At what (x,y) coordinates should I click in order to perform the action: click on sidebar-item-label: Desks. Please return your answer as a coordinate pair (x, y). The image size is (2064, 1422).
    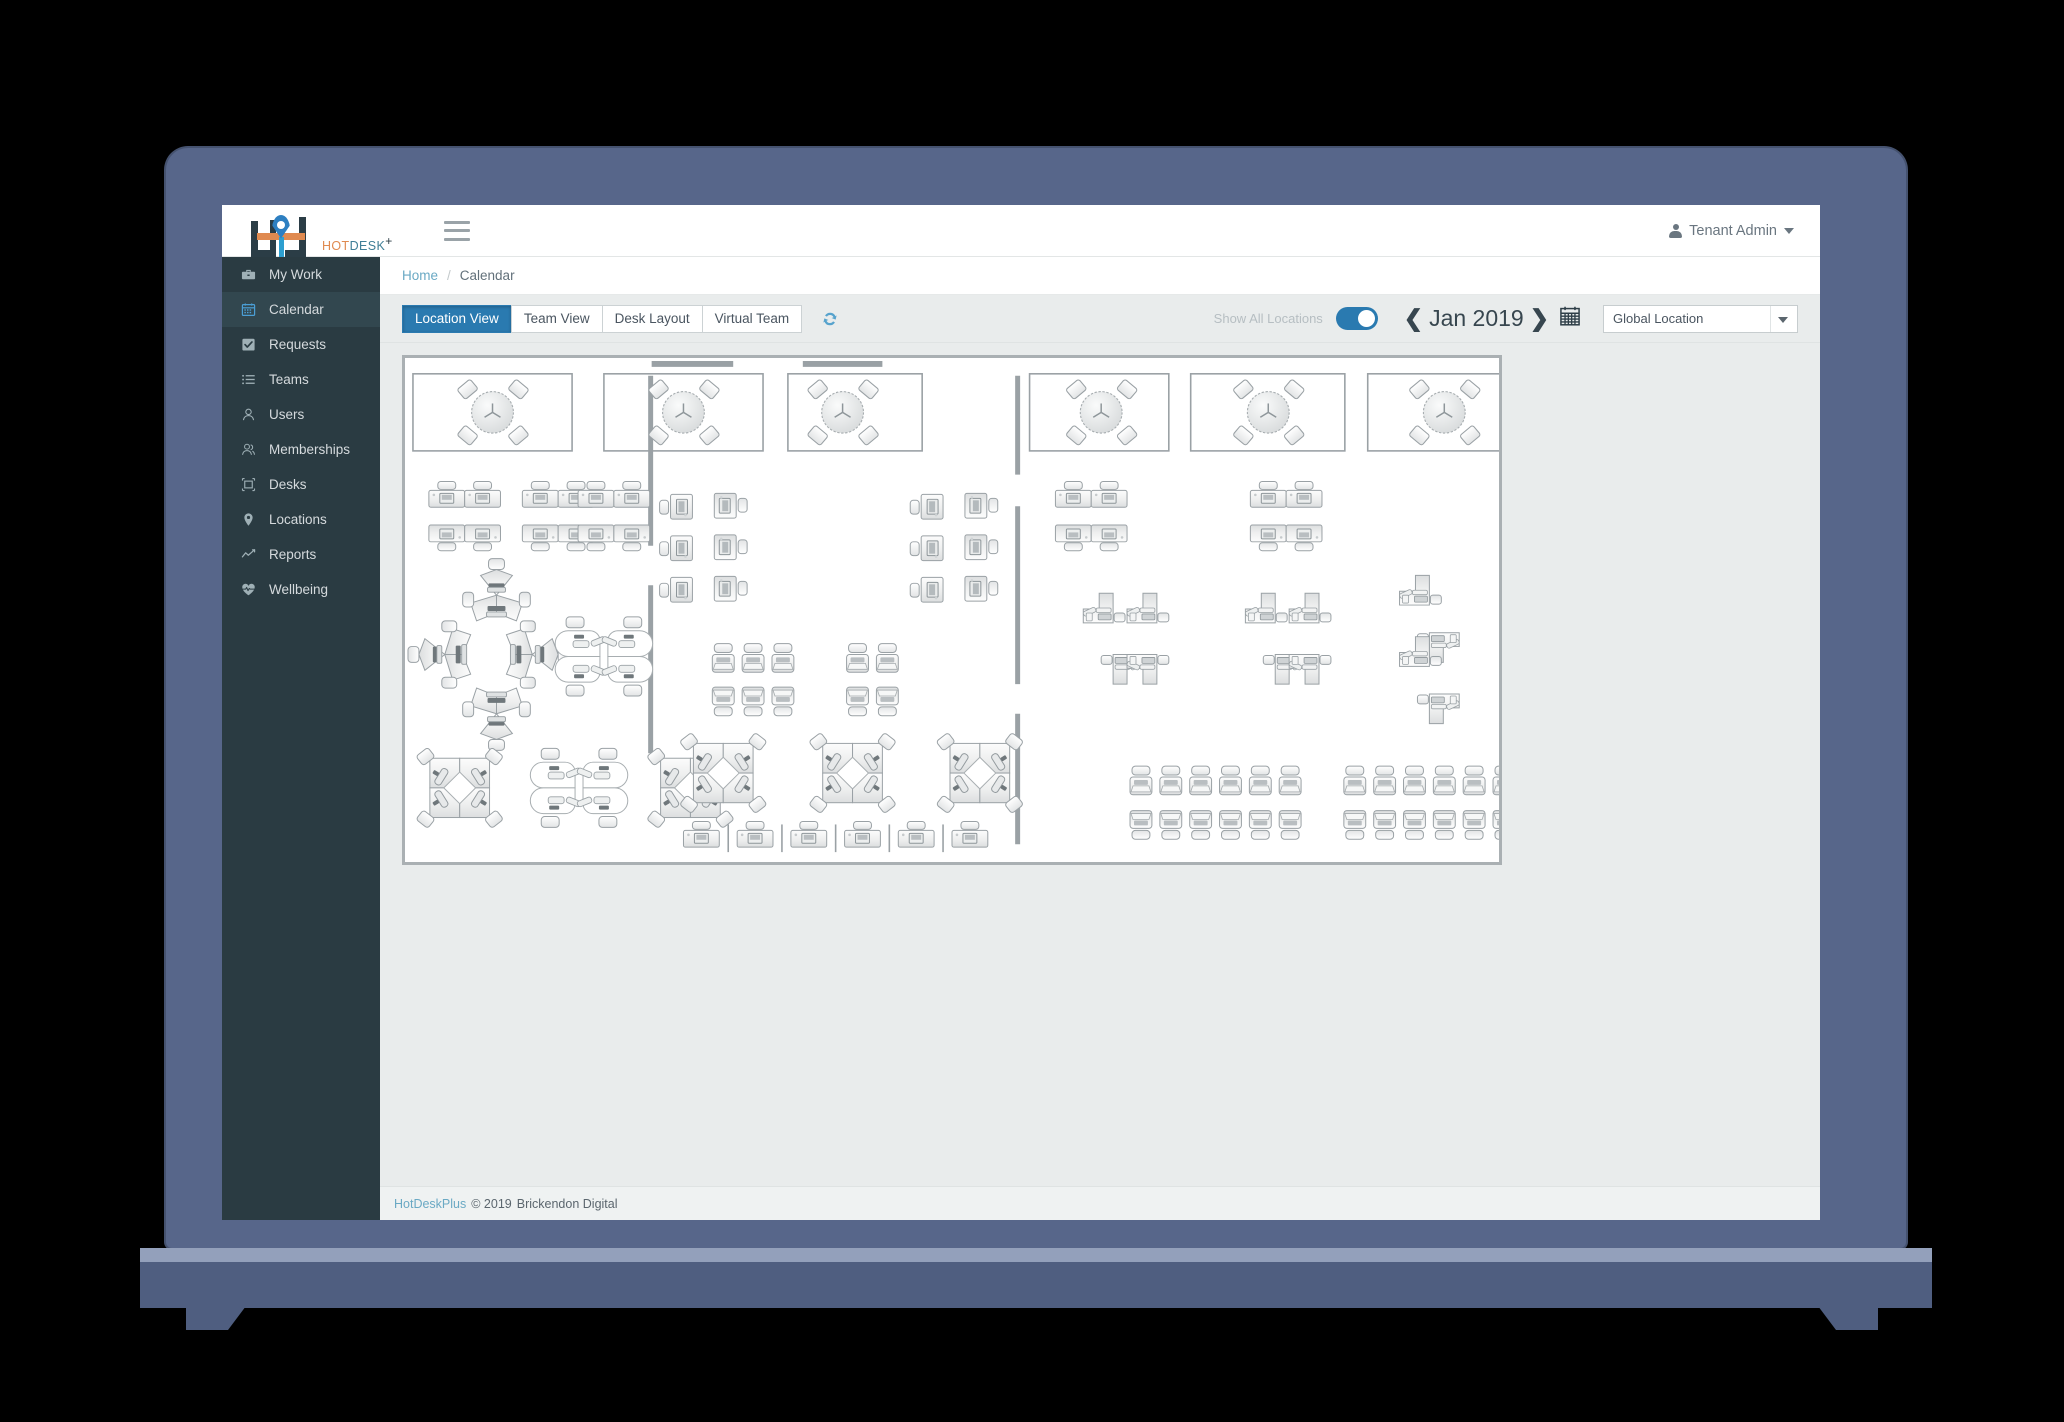
    Looking at the image, I should click on (288, 484).